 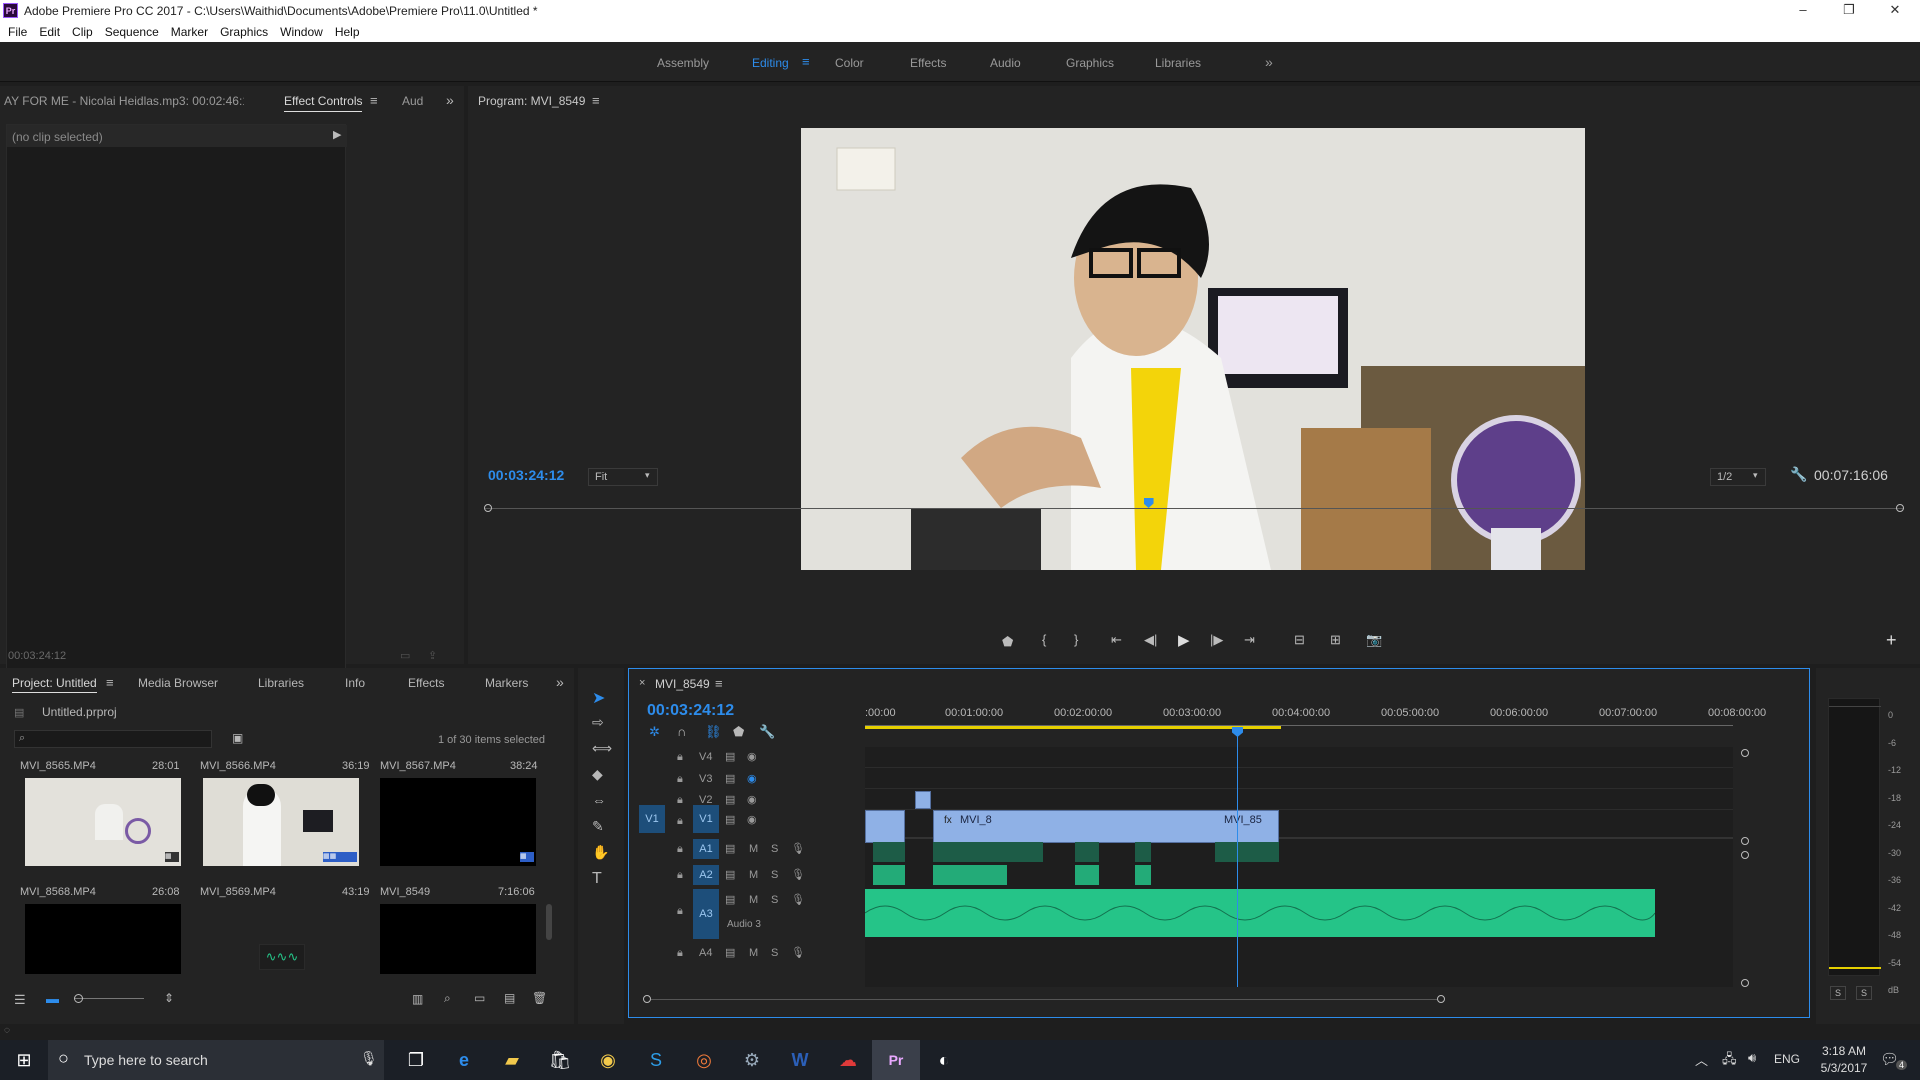 What do you see at coordinates (1844, 1051) in the screenshot?
I see `clock-time: 3:18 AM` at bounding box center [1844, 1051].